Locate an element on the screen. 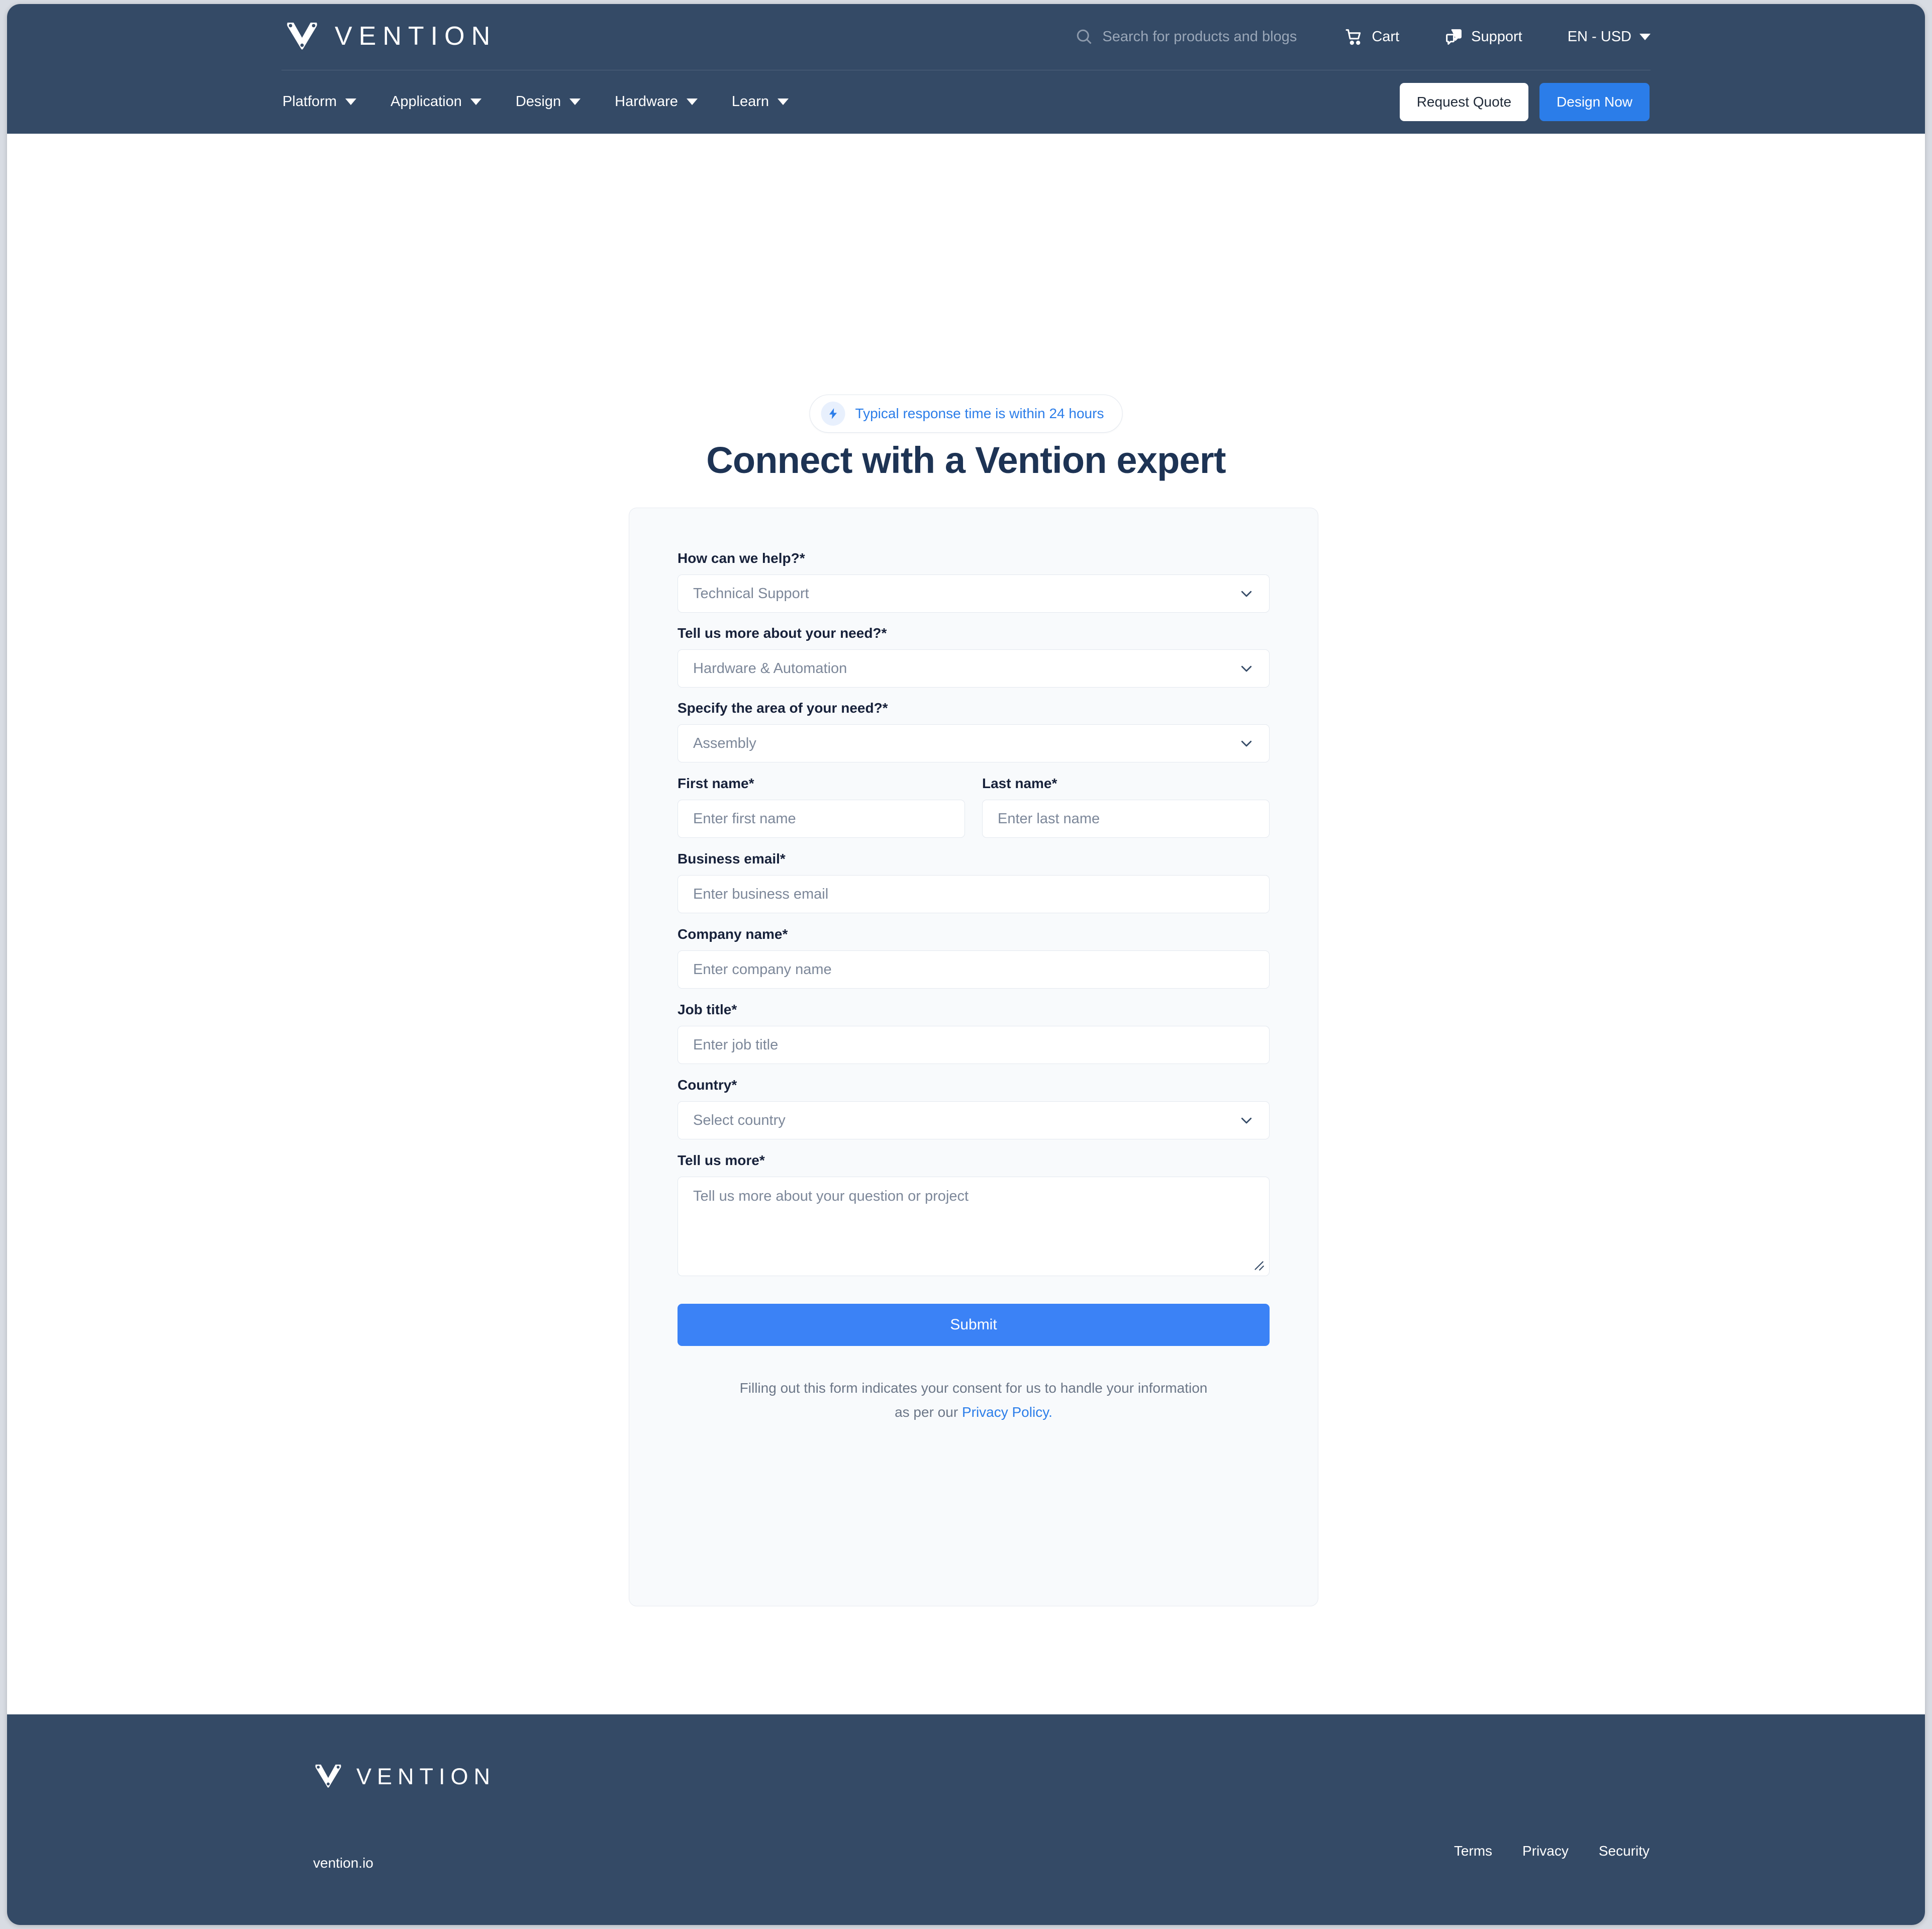 The width and height of the screenshot is (1932, 1929). lightning-bolt-icon is located at coordinates (833, 413).